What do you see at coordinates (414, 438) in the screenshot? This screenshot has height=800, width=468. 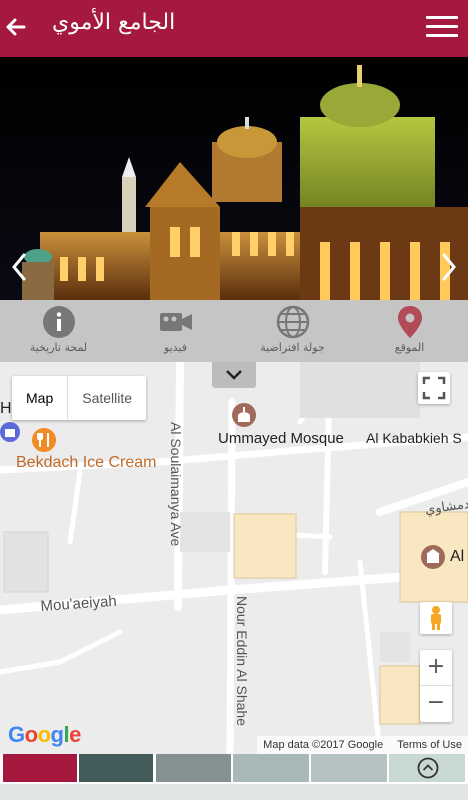 I see `kabakbieh-street-label: Al Kababkieh S` at bounding box center [414, 438].